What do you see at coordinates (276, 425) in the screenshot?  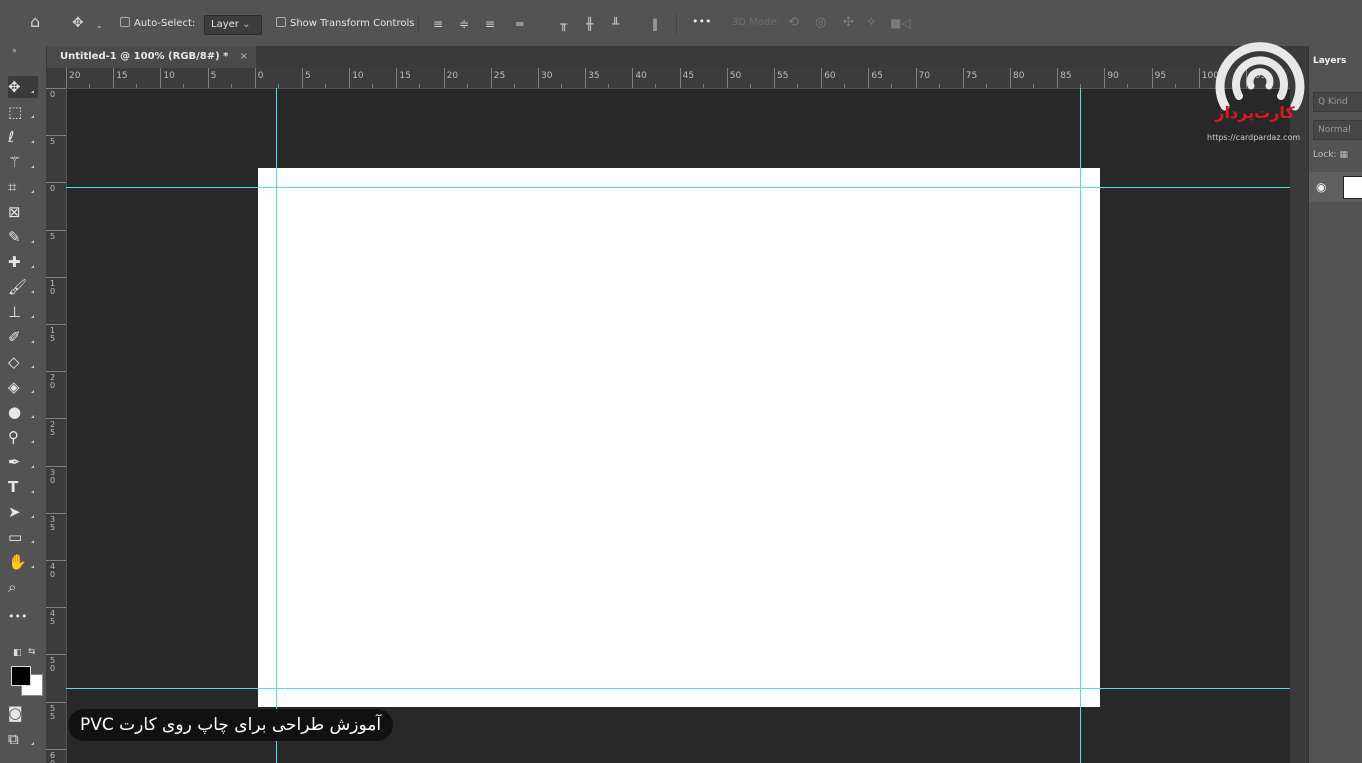 I see `guide-vertical-left` at bounding box center [276, 425].